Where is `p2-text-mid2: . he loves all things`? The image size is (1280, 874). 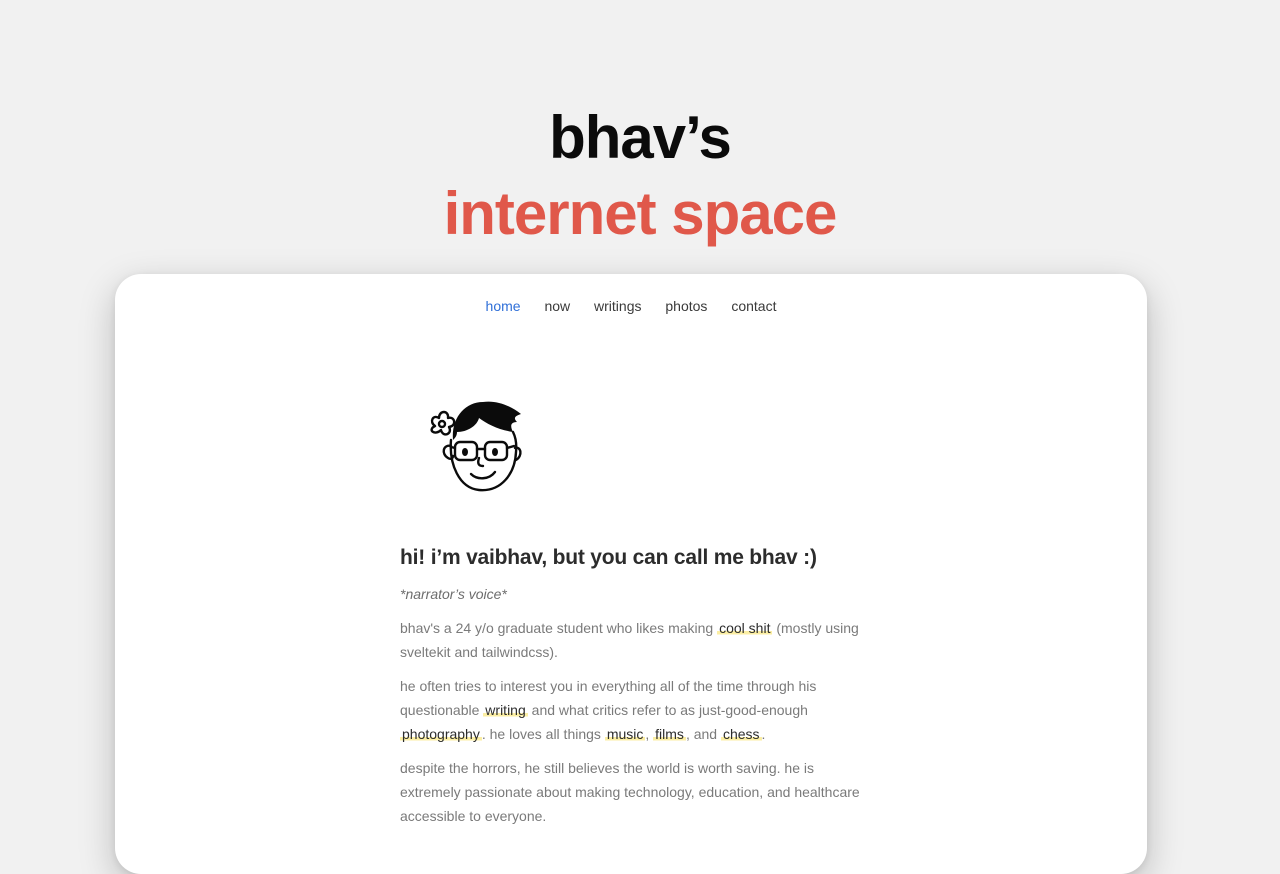
p2-text-mid2: . he loves all things is located at coordinates (543, 734).